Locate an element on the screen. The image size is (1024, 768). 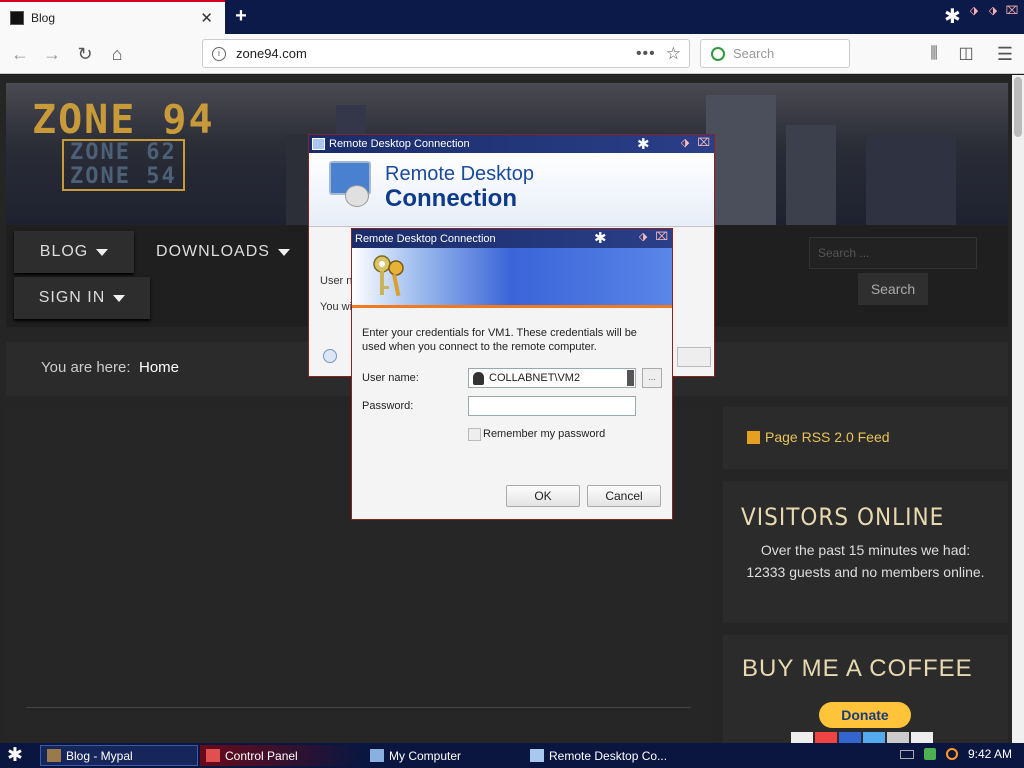
taskbar-item-my-computer: My Computer is located at coordinates (444, 755).